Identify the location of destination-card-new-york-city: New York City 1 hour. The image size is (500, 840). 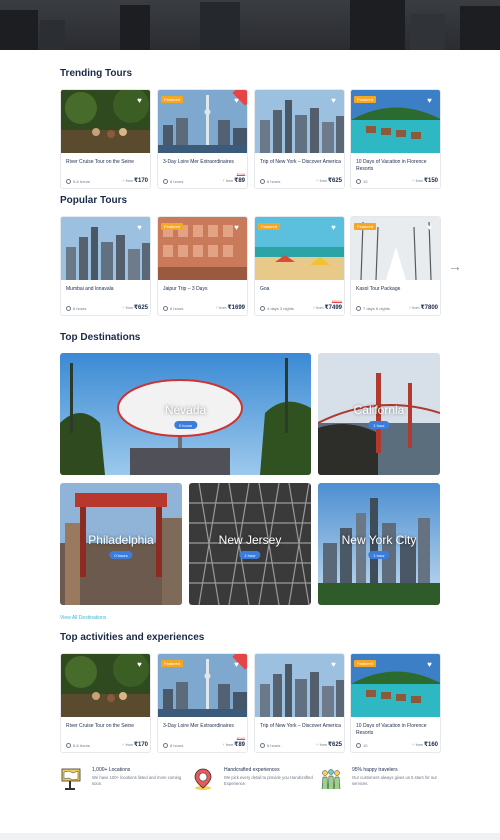
(379, 544).